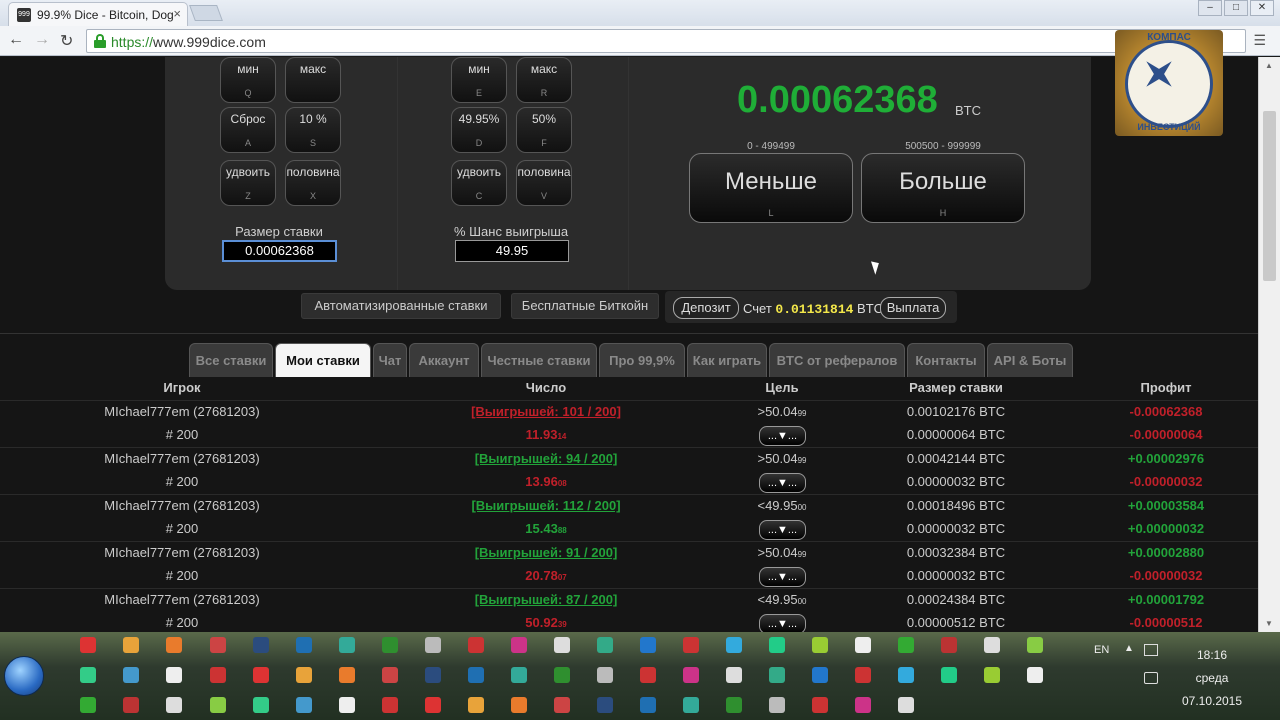 The width and height of the screenshot is (1280, 720). Describe the element at coordinates (479, 80) in the screenshot. I see `chance-min-button: мин E` at that location.